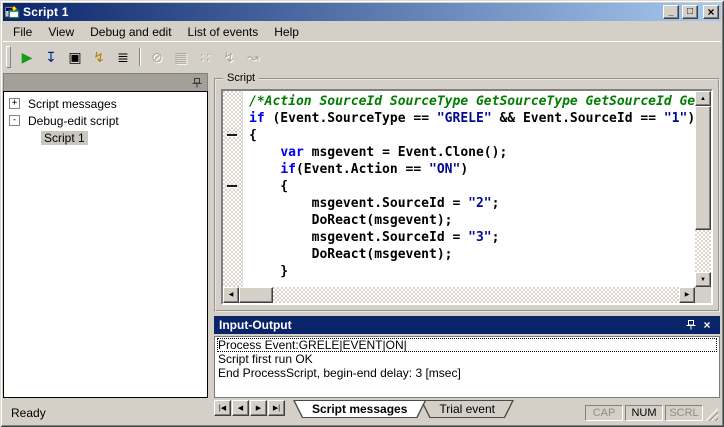 This screenshot has width=724, height=427. What do you see at coordinates (476, 295) in the screenshot?
I see `horizontal-scroll-track` at bounding box center [476, 295].